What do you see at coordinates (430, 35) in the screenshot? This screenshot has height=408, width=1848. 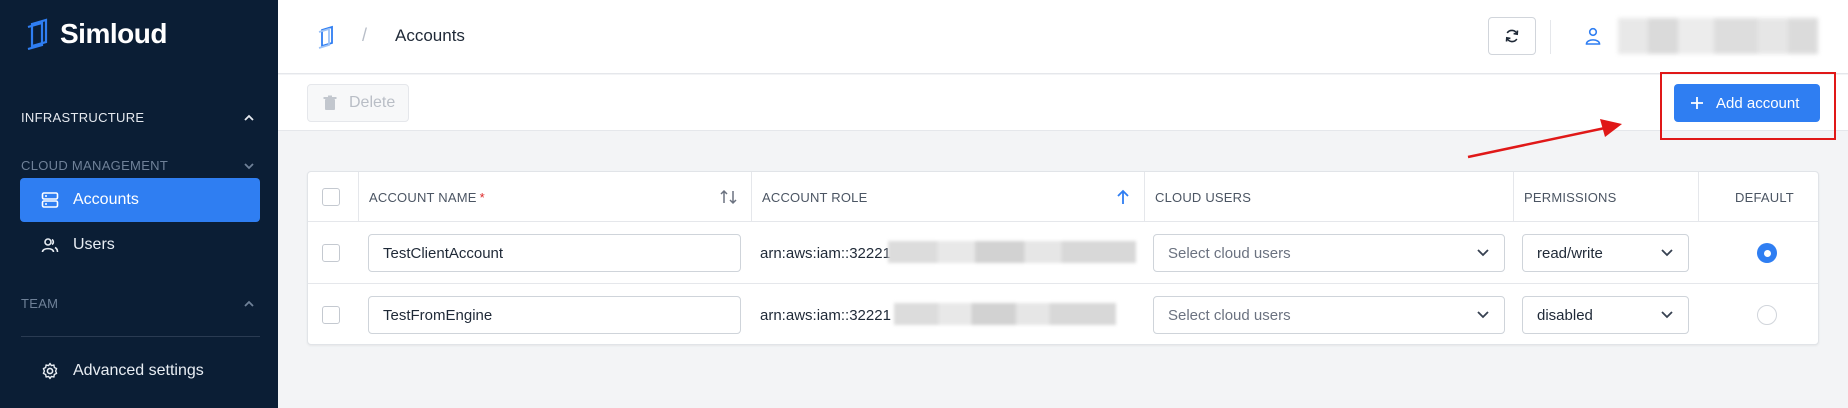 I see `page-title: Accounts` at bounding box center [430, 35].